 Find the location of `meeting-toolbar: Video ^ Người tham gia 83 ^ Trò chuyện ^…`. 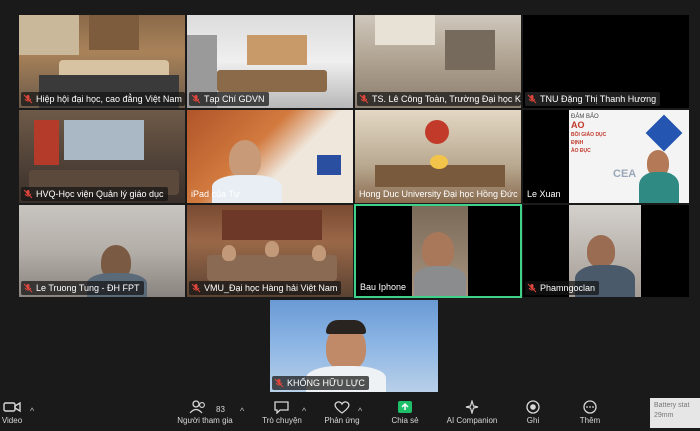

meeting-toolbar: Video ^ Người tham gia 83 ^ Trò chuyện ^… is located at coordinates (350, 414).